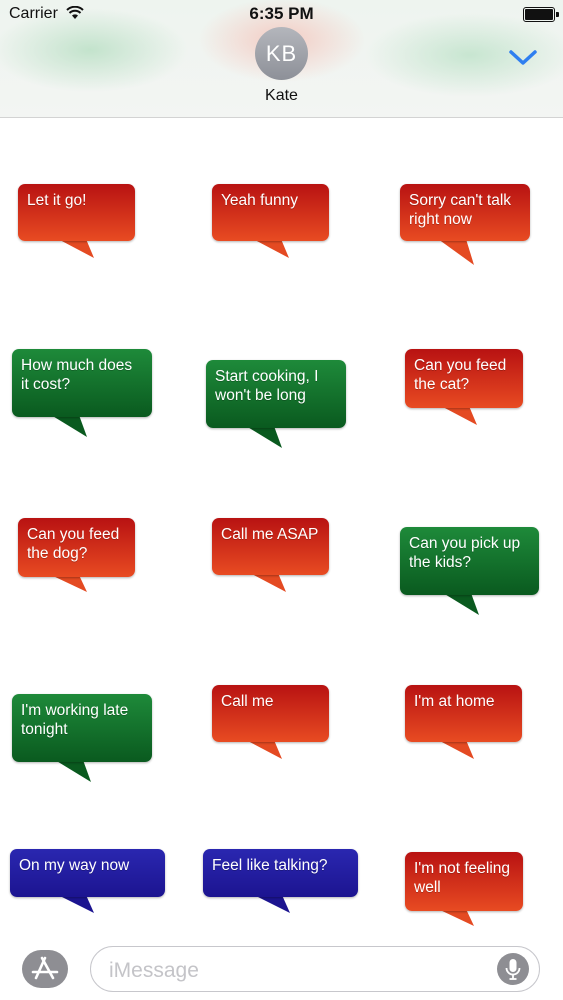 This screenshot has width=563, height=1000. I want to click on sticker-bubble: I'm not feeling well, so click(464, 890).